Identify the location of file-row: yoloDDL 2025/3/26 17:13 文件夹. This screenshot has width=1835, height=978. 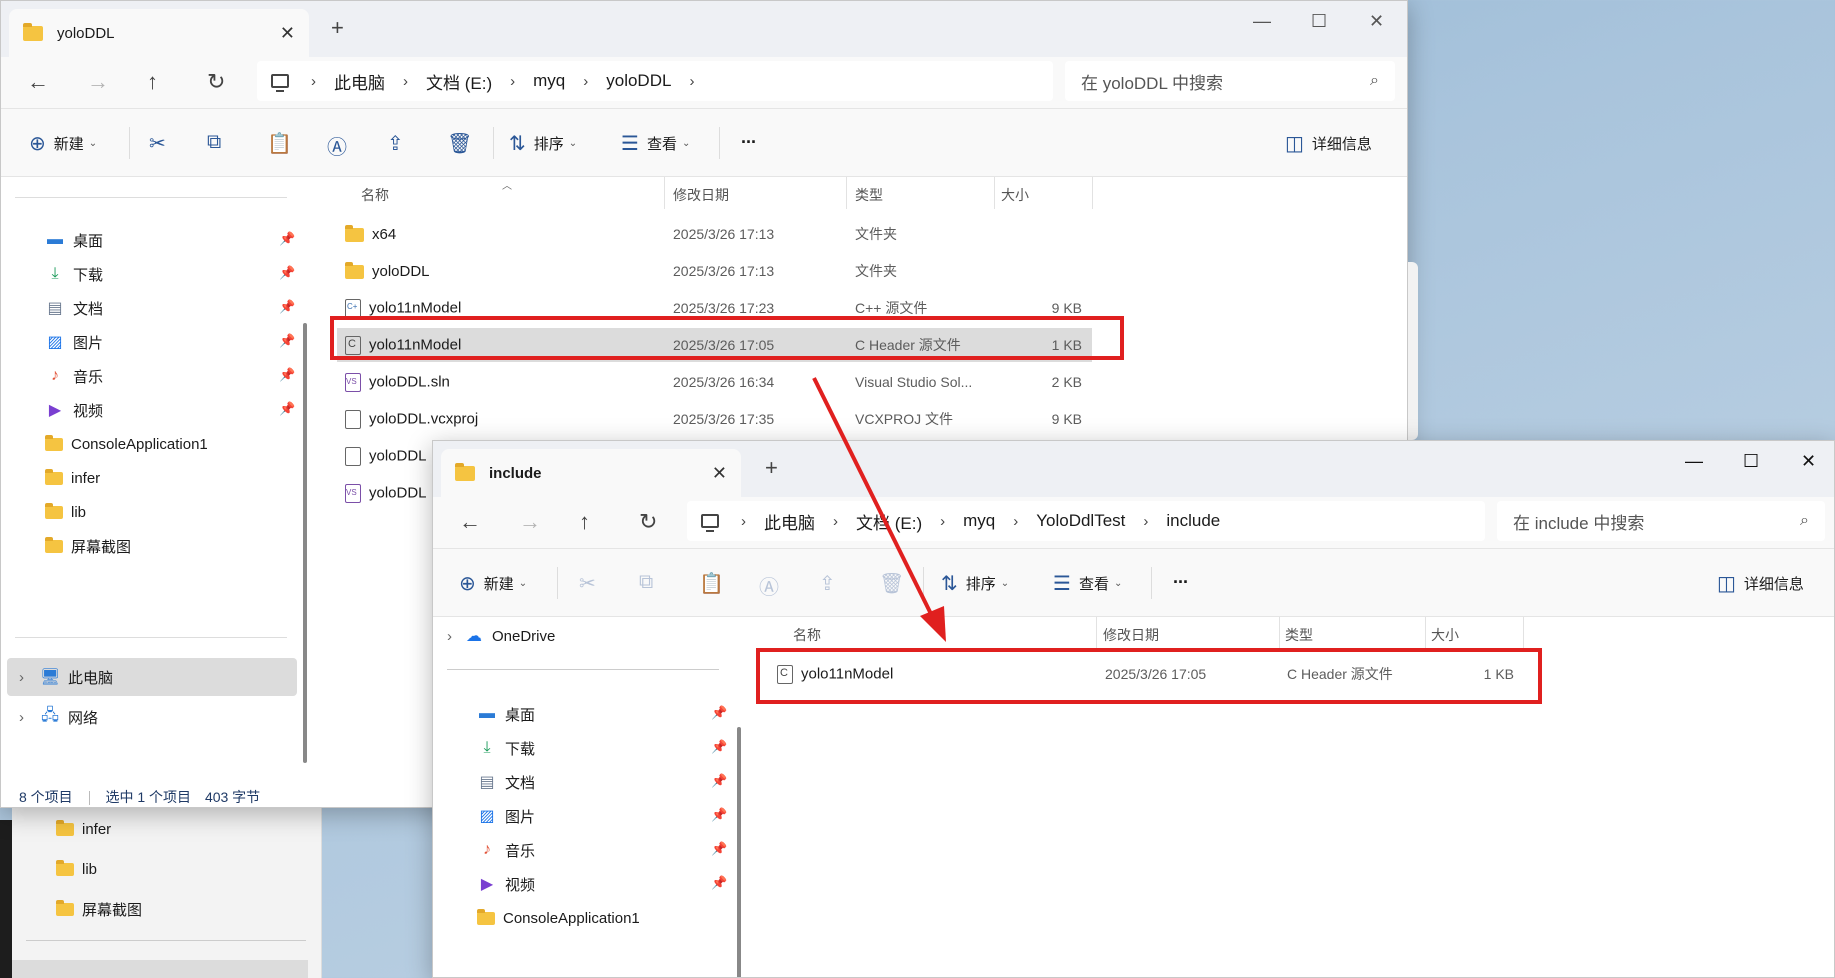
(714, 271).